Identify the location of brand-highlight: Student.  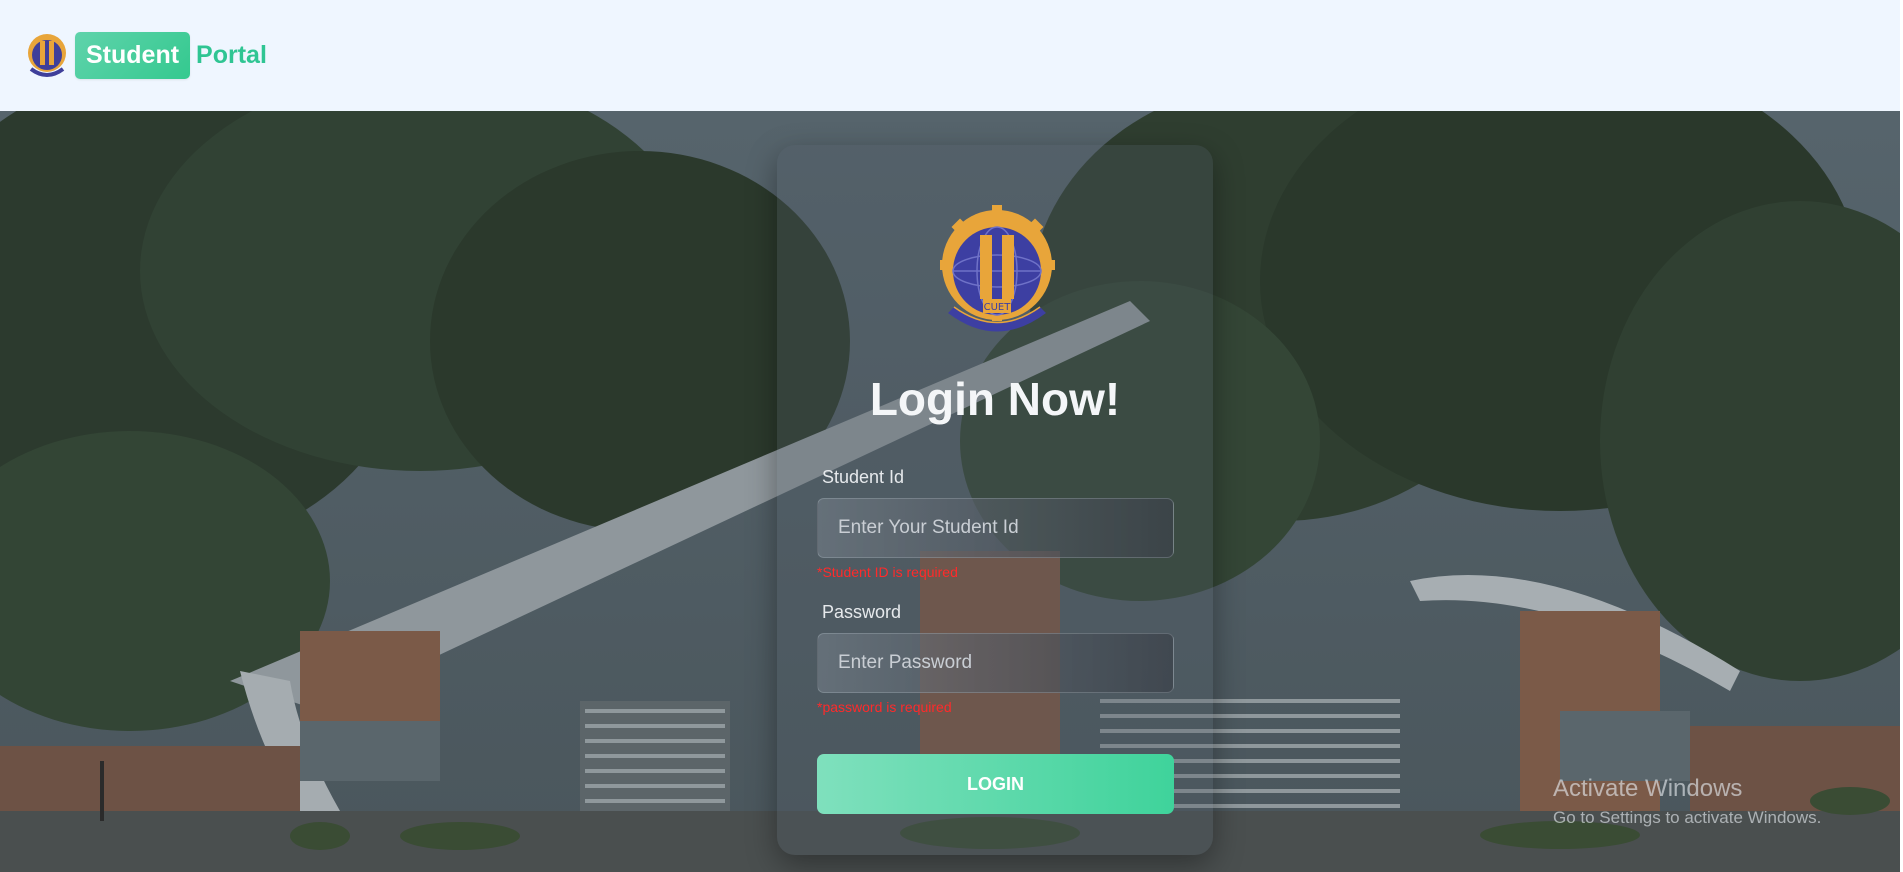
(133, 55).